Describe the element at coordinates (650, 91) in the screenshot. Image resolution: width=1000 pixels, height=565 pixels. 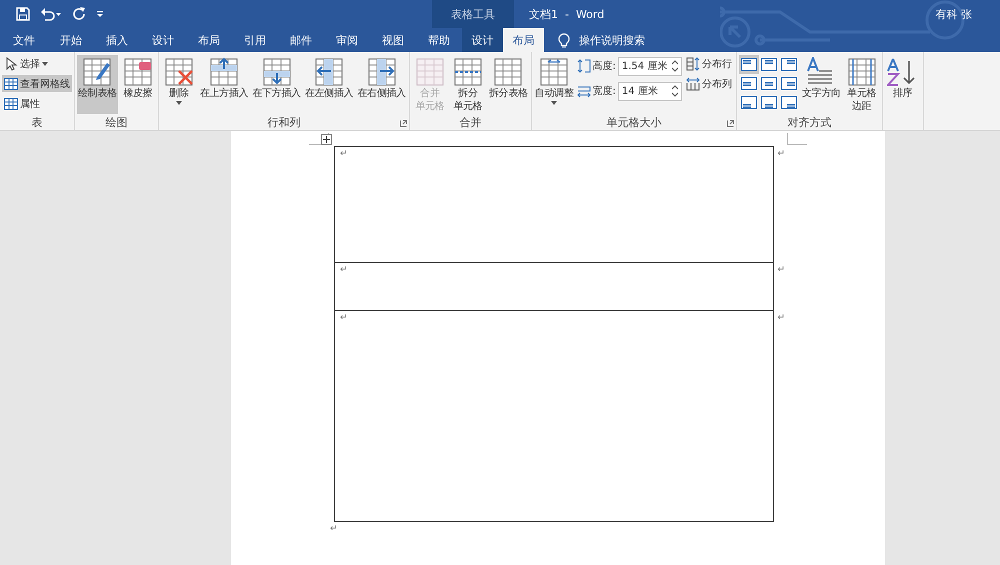
I see `spin-field: 14 厘米` at that location.